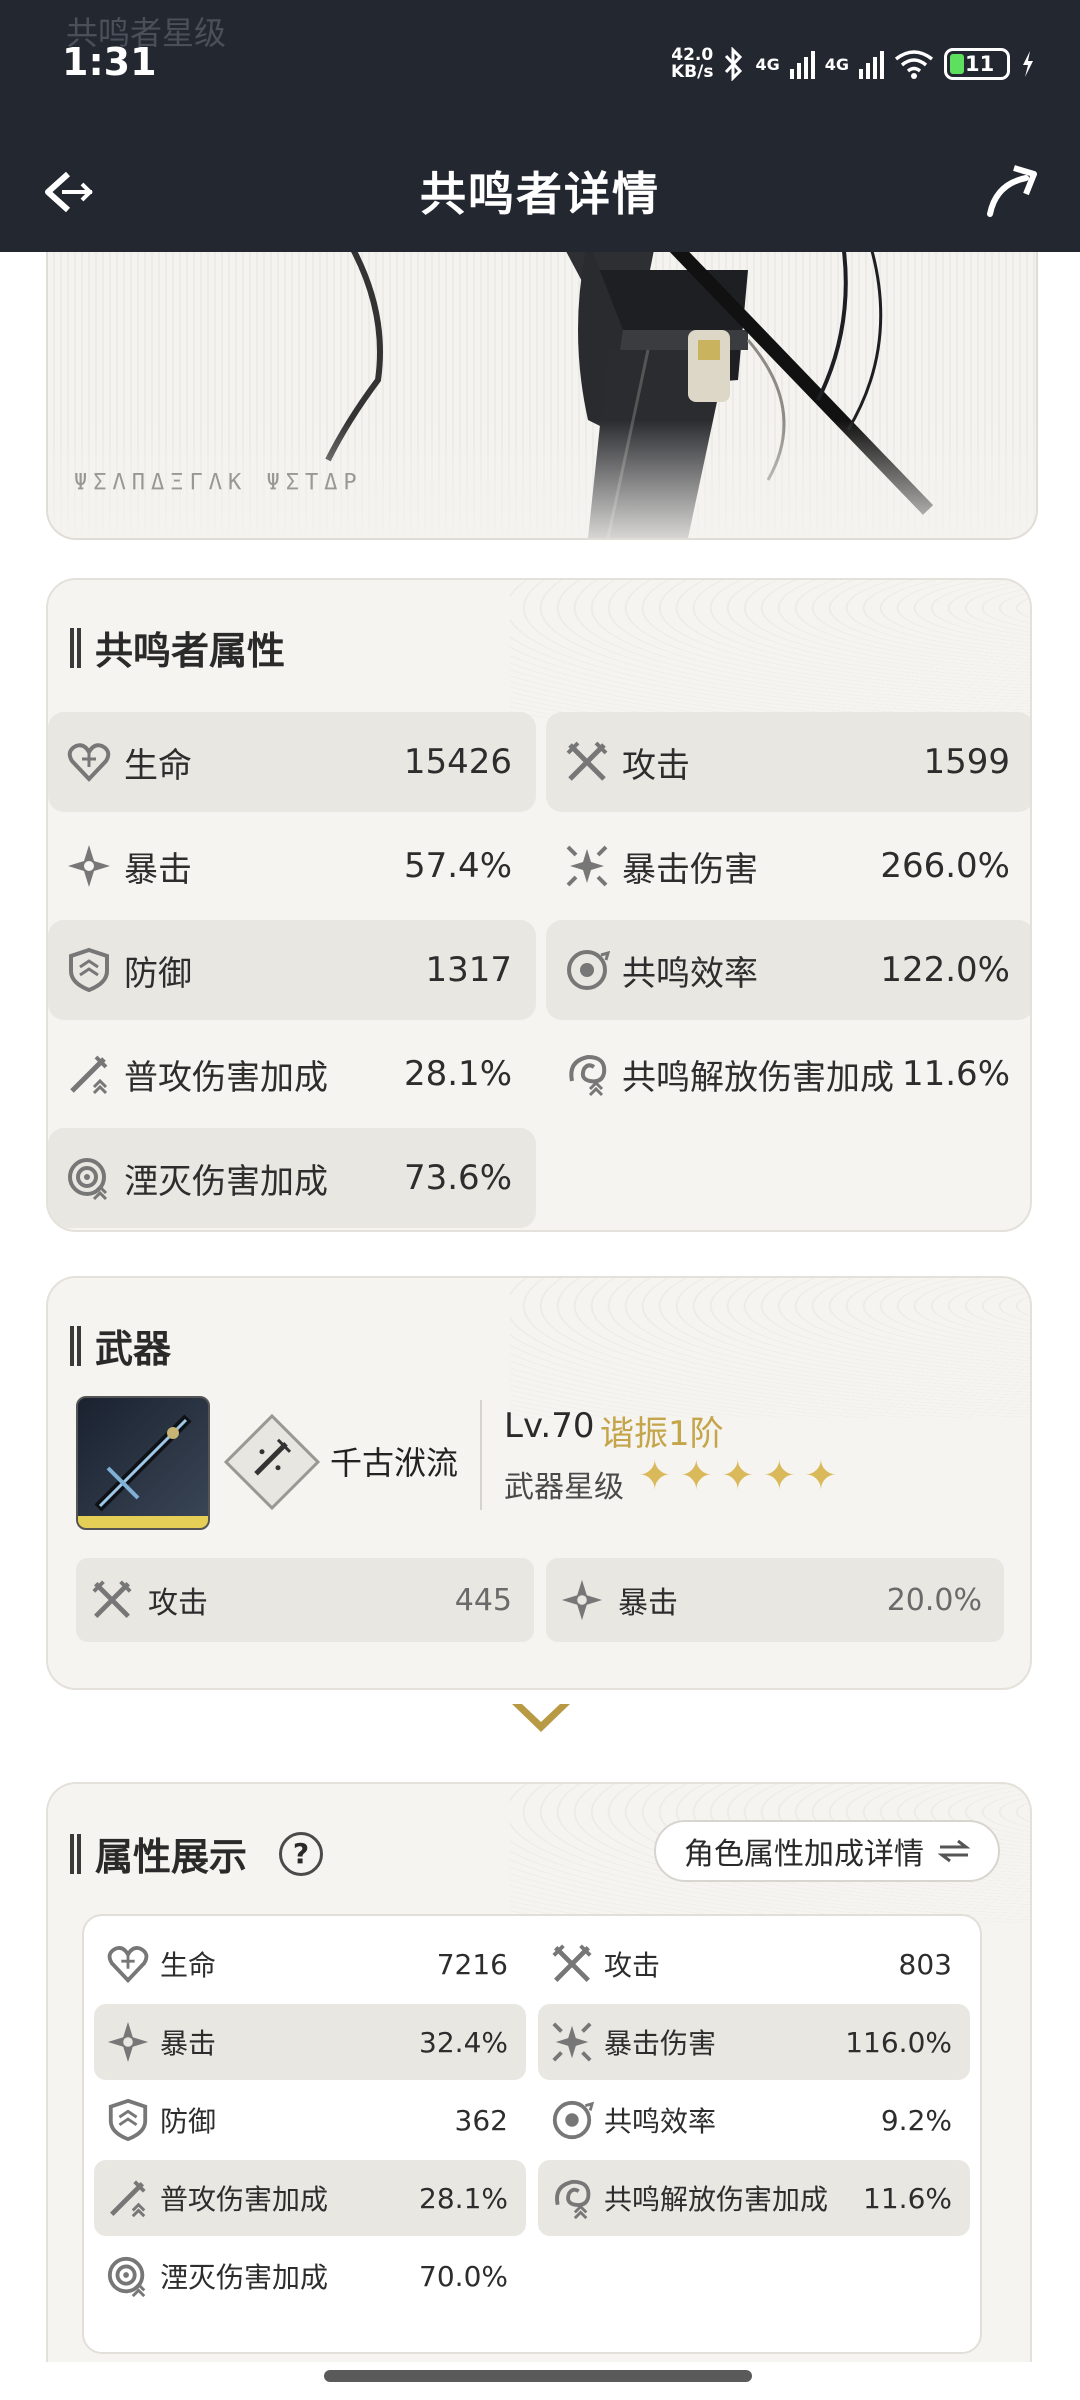 The height and width of the screenshot is (2400, 1080). What do you see at coordinates (945, 866) in the screenshot?
I see `stat-value: 266.0%` at bounding box center [945, 866].